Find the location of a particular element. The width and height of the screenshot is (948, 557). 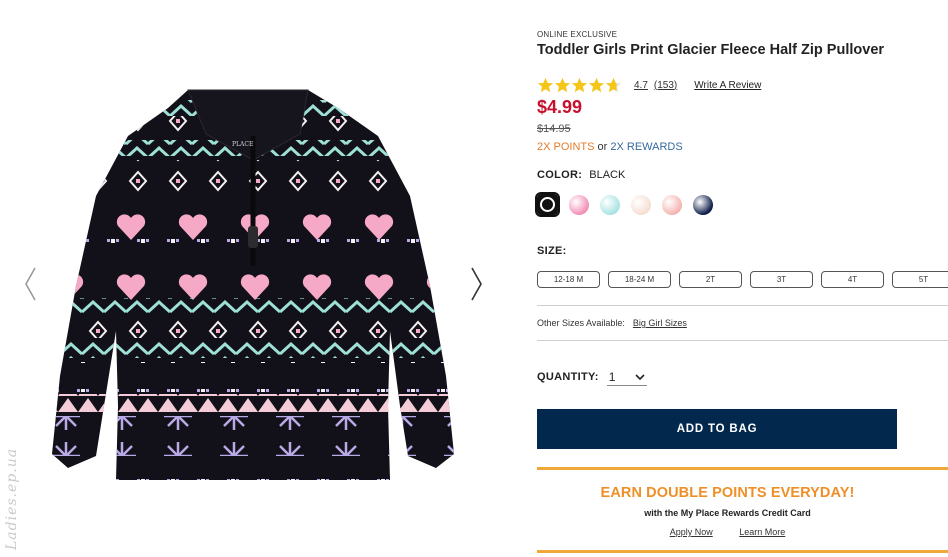

learn-more-link: Learn More is located at coordinates (762, 532).